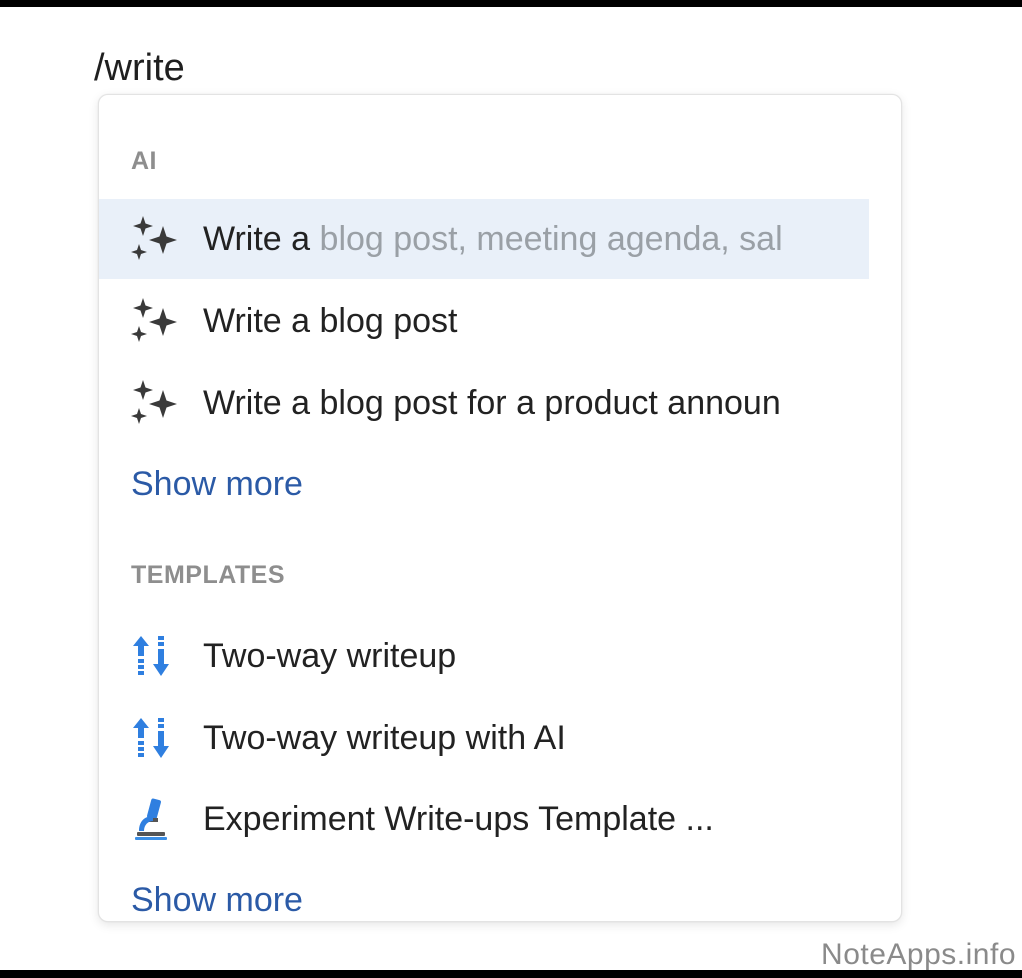 The width and height of the screenshot is (1022, 978). Describe the element at coordinates (492, 402) in the screenshot. I see `menu-item-label: Write a blog post for a product announ` at that location.